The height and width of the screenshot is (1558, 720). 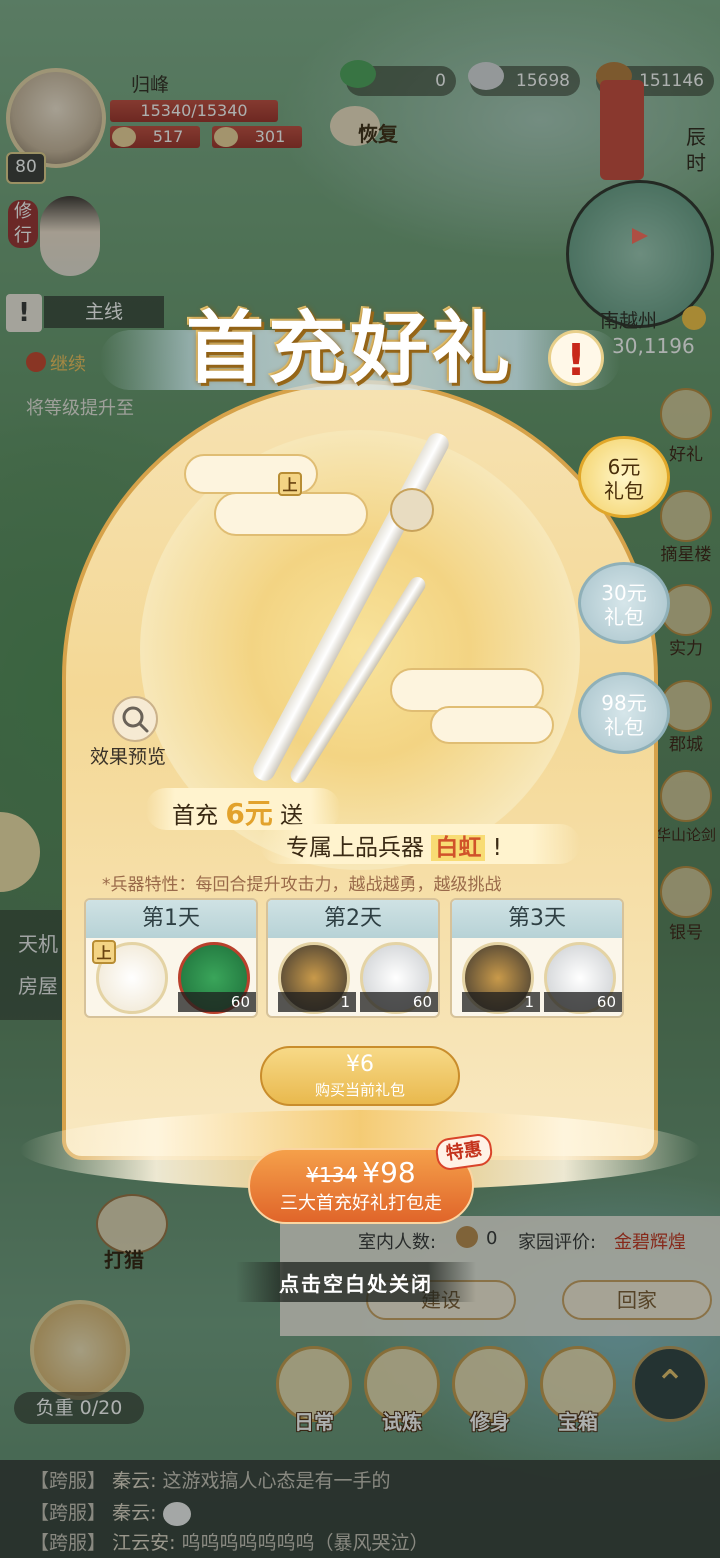 I want to click on day-label: 第2天, so click(x=353, y=919).